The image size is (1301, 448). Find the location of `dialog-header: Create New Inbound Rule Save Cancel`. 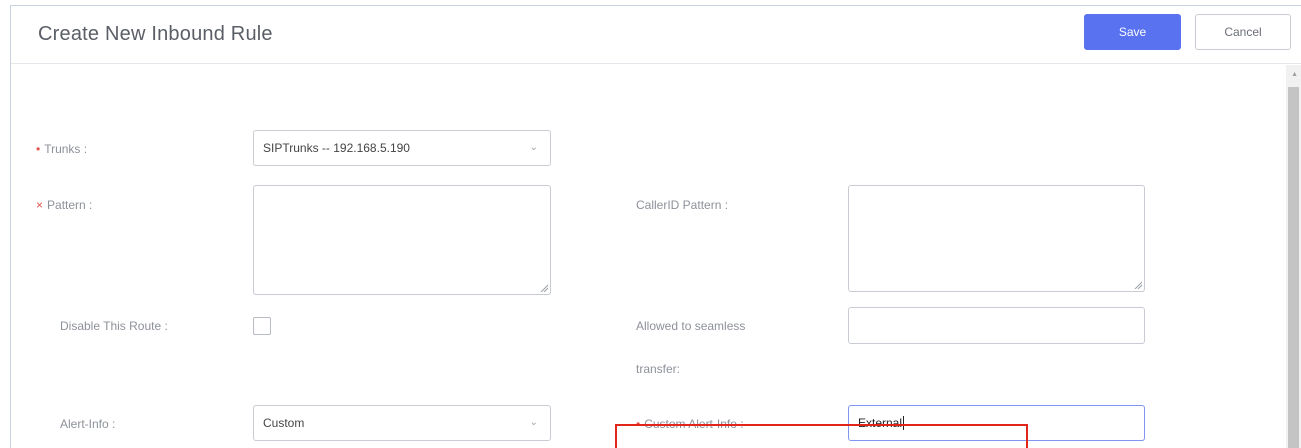

dialog-header: Create New Inbound Rule Save Cancel is located at coordinates (656, 35).